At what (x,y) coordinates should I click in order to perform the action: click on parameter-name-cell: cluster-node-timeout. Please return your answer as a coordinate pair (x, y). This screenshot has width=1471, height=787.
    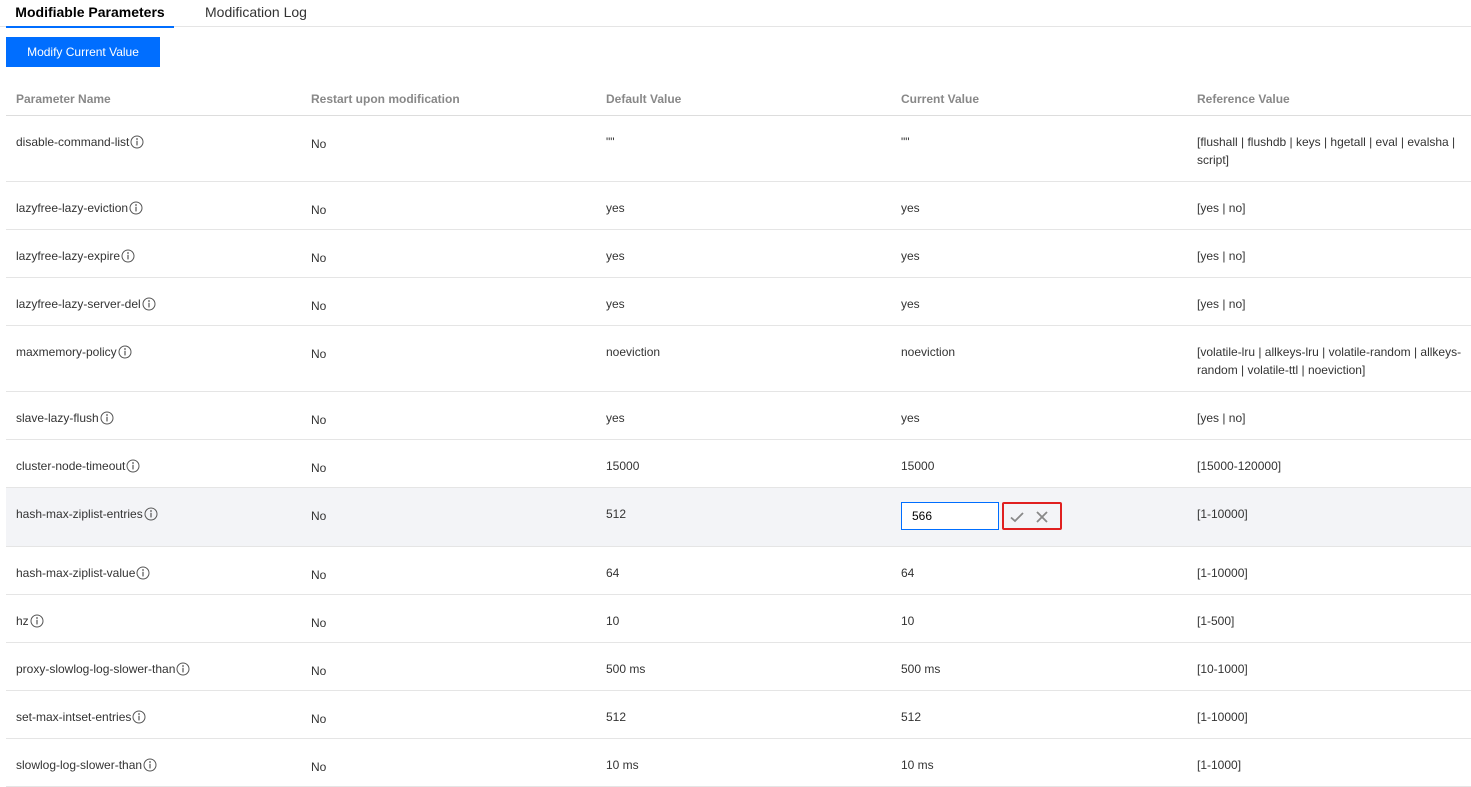
    Looking at the image, I should click on (158, 466).